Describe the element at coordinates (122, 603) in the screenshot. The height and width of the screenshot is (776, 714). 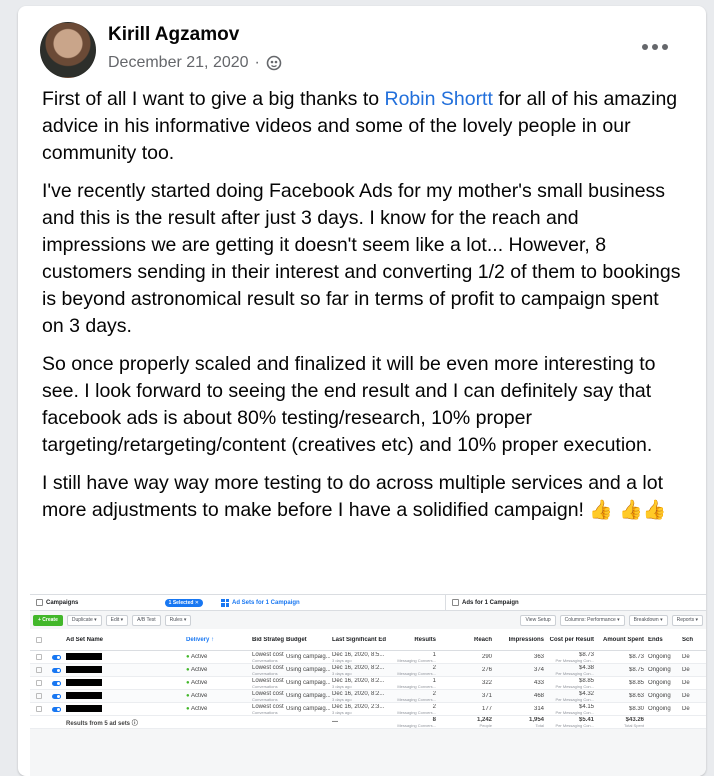
I see `tab-campaigns: Campaigns 1 Selected ✕` at that location.